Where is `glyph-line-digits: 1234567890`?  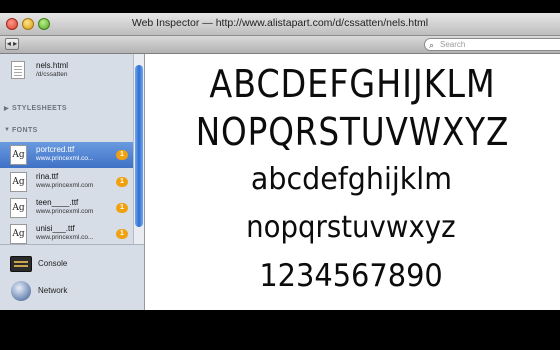 glyph-line-digits: 1234567890 is located at coordinates (351, 276).